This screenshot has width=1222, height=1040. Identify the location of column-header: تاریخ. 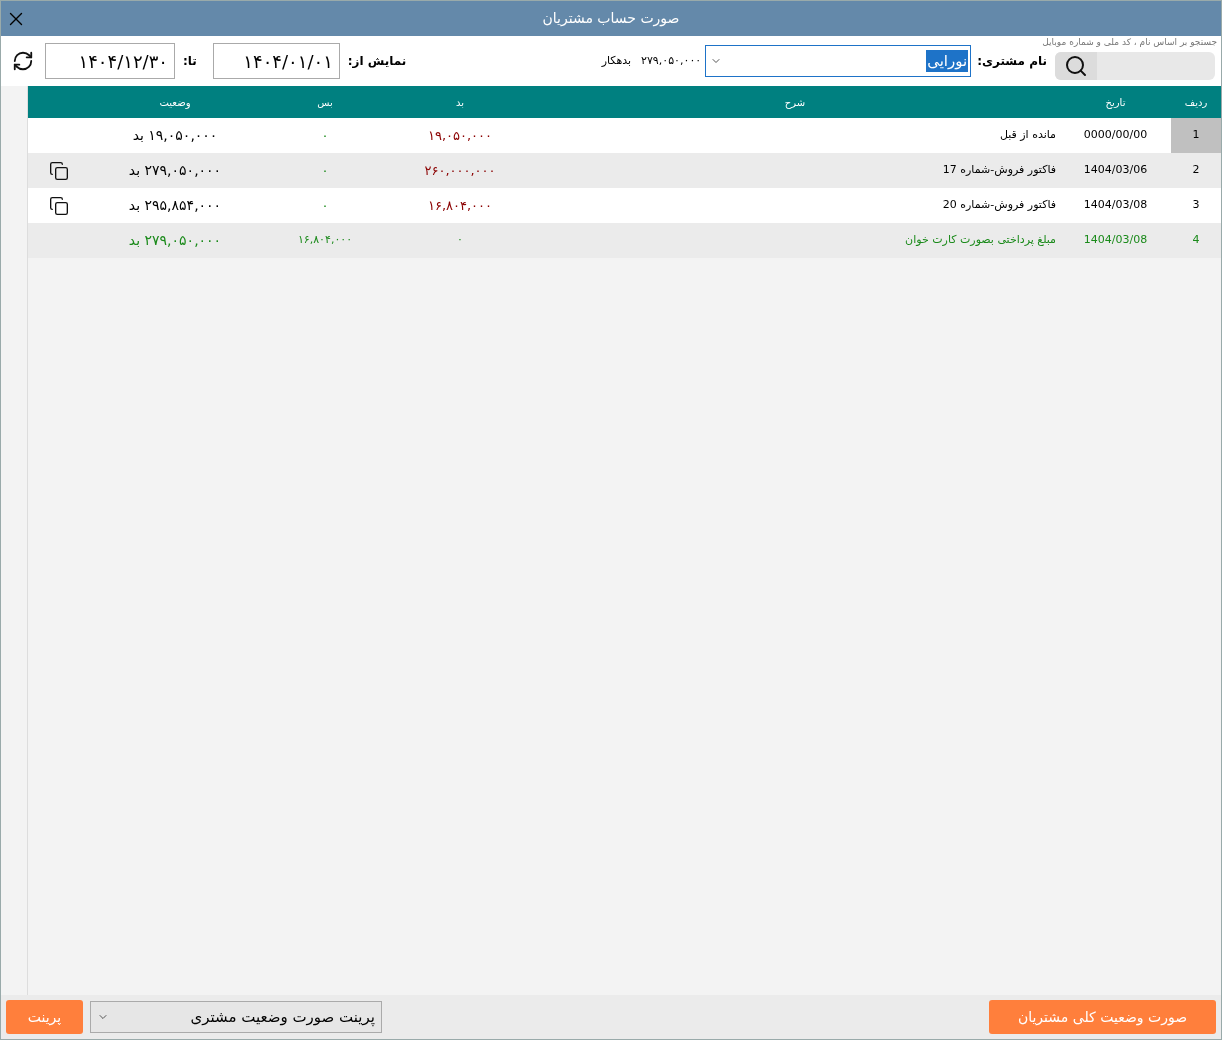
(1115, 102).